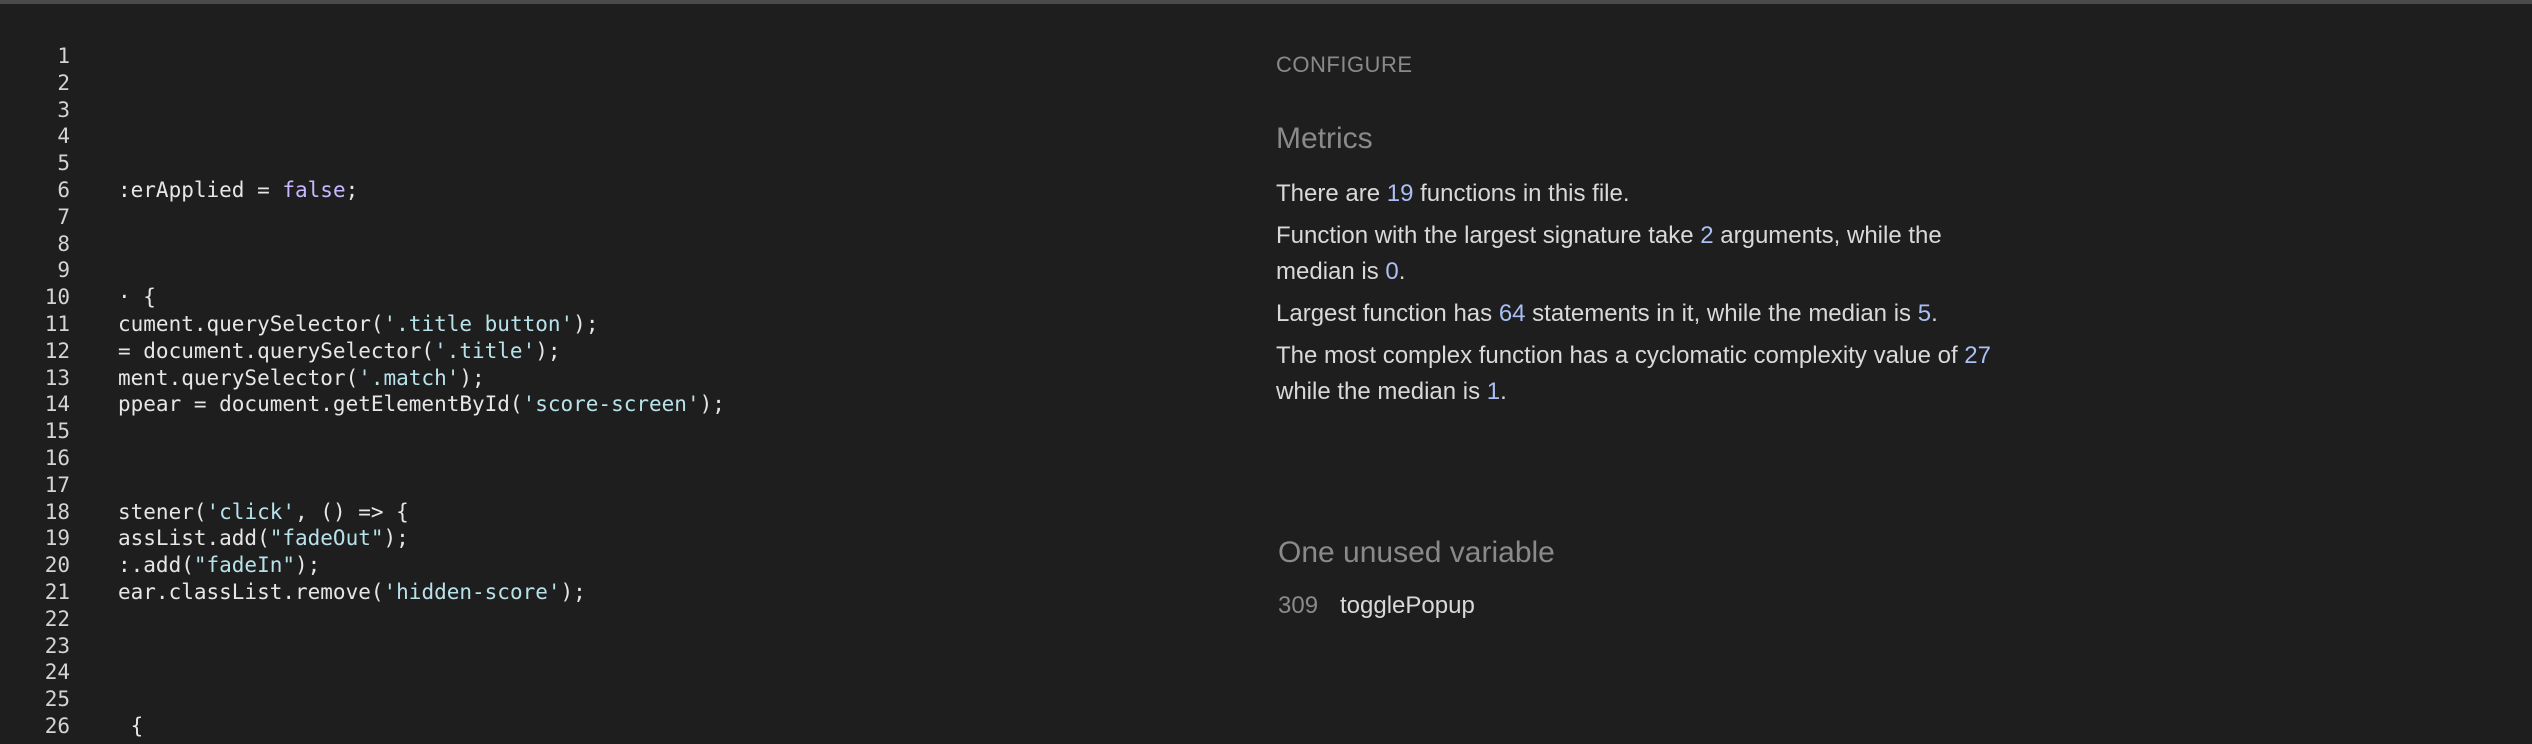  I want to click on line-code: :.add("fadeIn");, so click(219, 565).